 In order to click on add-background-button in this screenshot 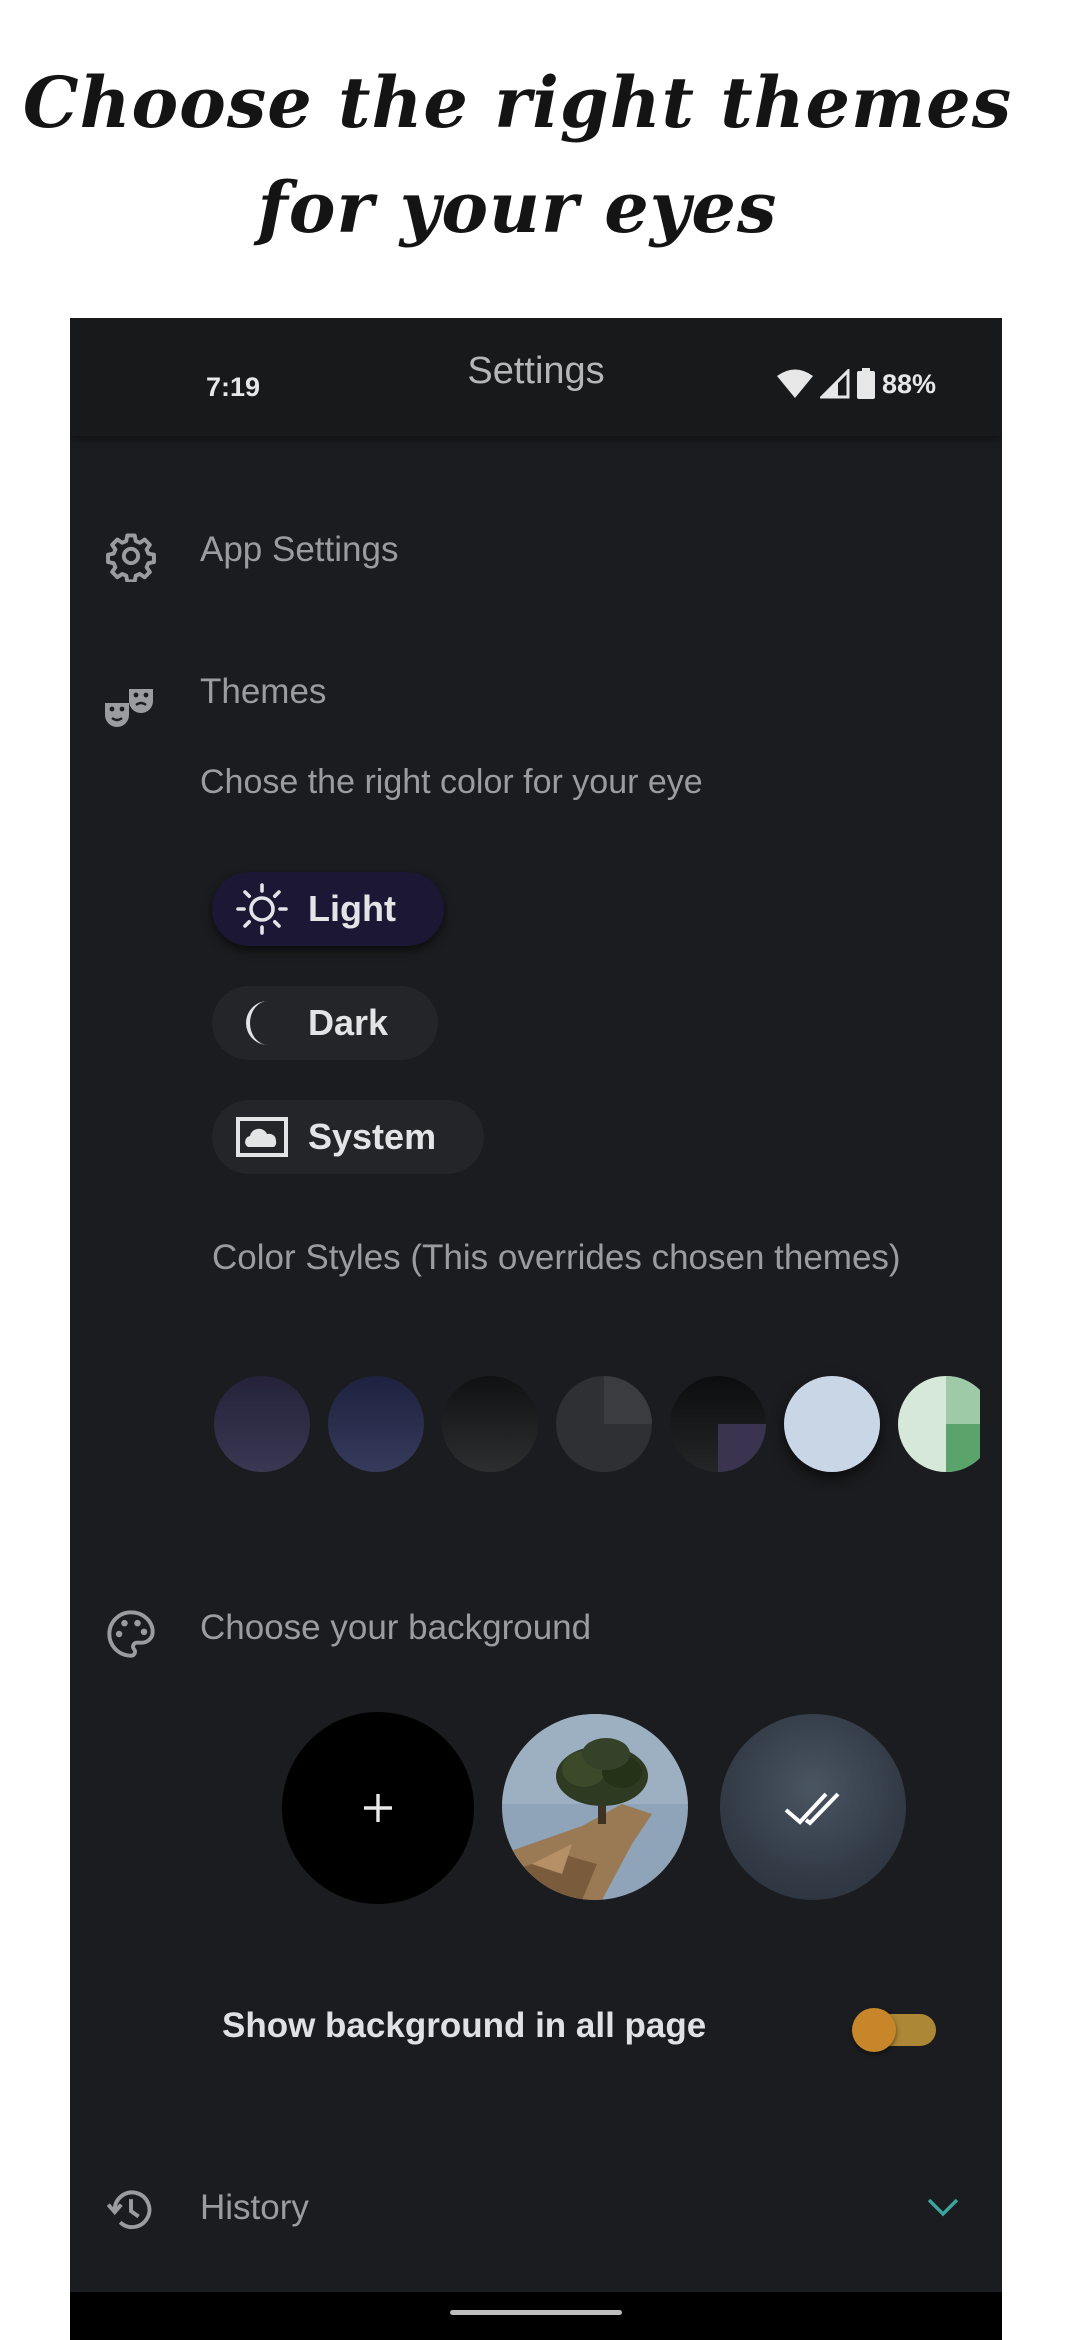, I will do `click(378, 1808)`.